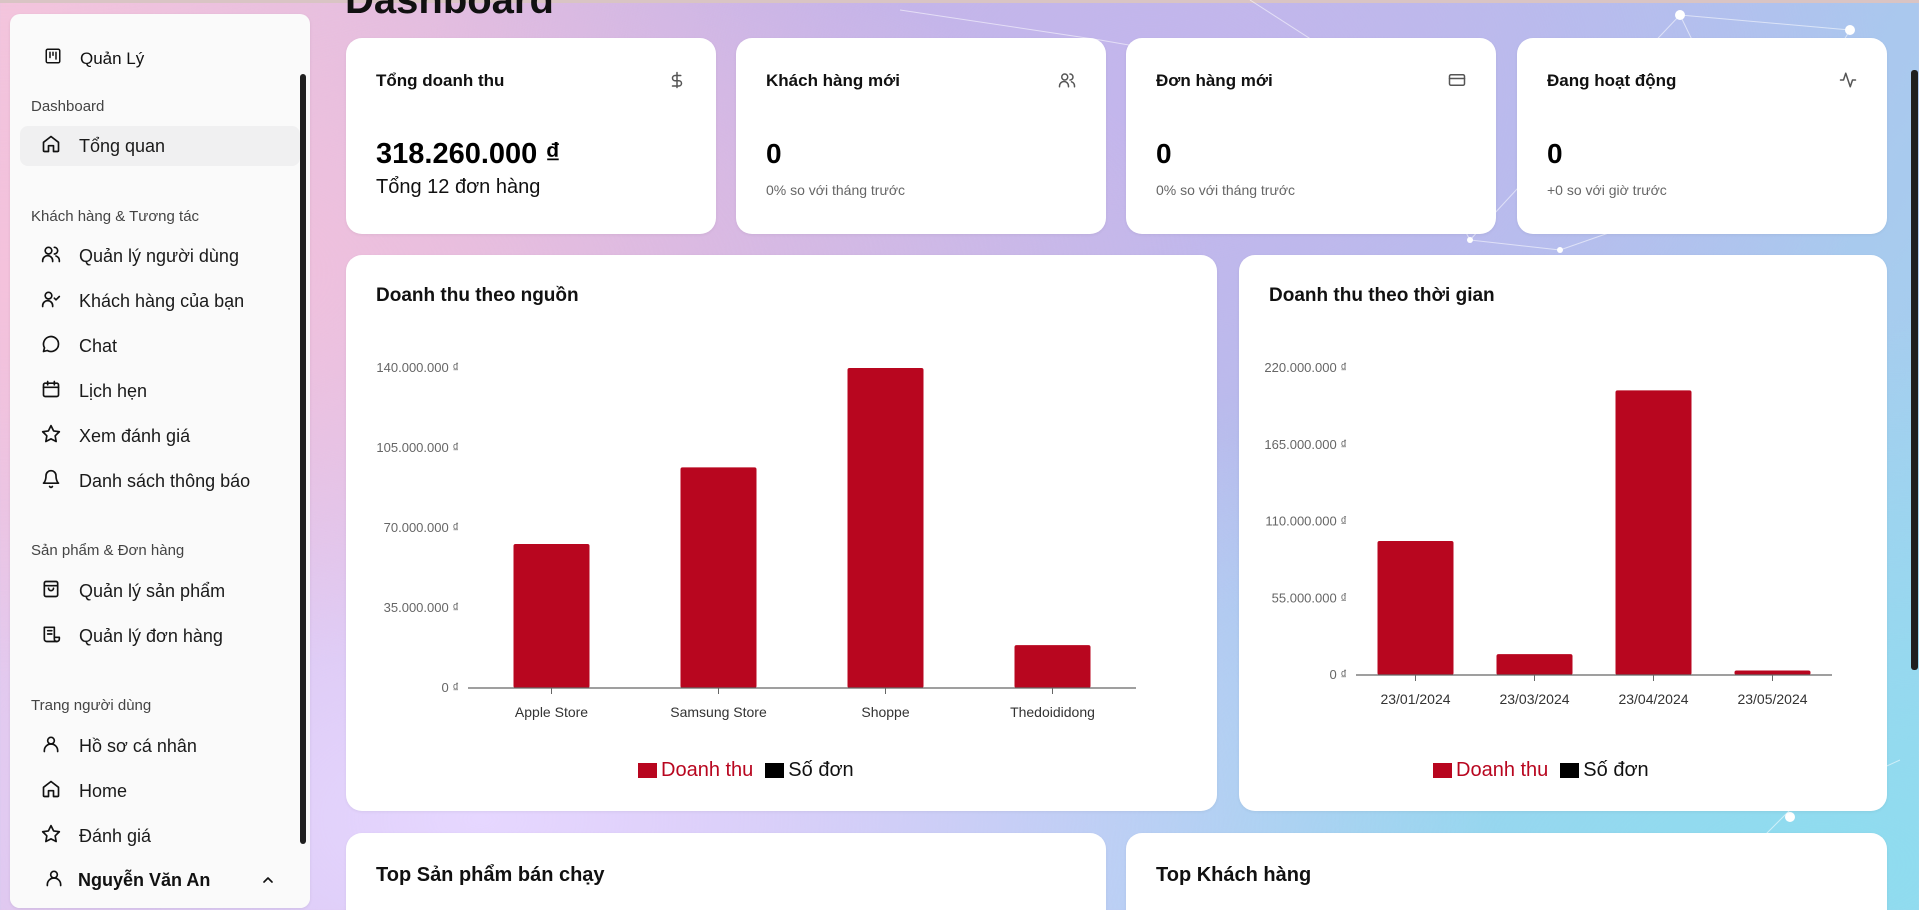 The image size is (1919, 910). Describe the element at coordinates (135, 435) in the screenshot. I see `sidebar-item-label: Xem đánh giá` at that location.